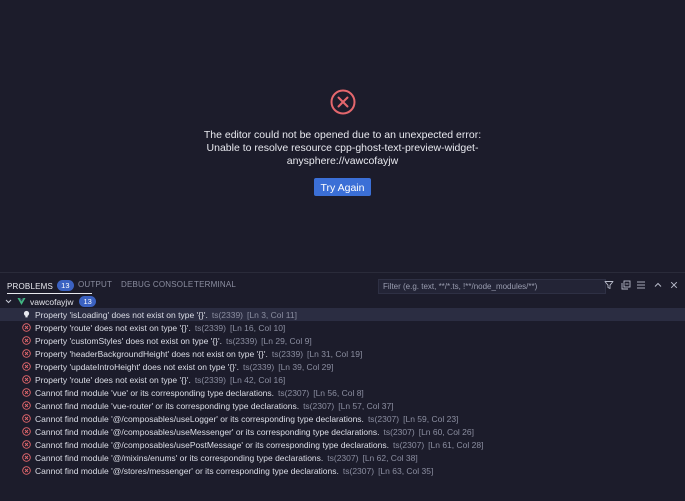 This screenshot has width=685, height=501. Describe the element at coordinates (342, 284) in the screenshot. I see `panel-tabs: PROBLEMS 13 OUTPUT DEBUG CONSOLE TERMINAL` at that location.